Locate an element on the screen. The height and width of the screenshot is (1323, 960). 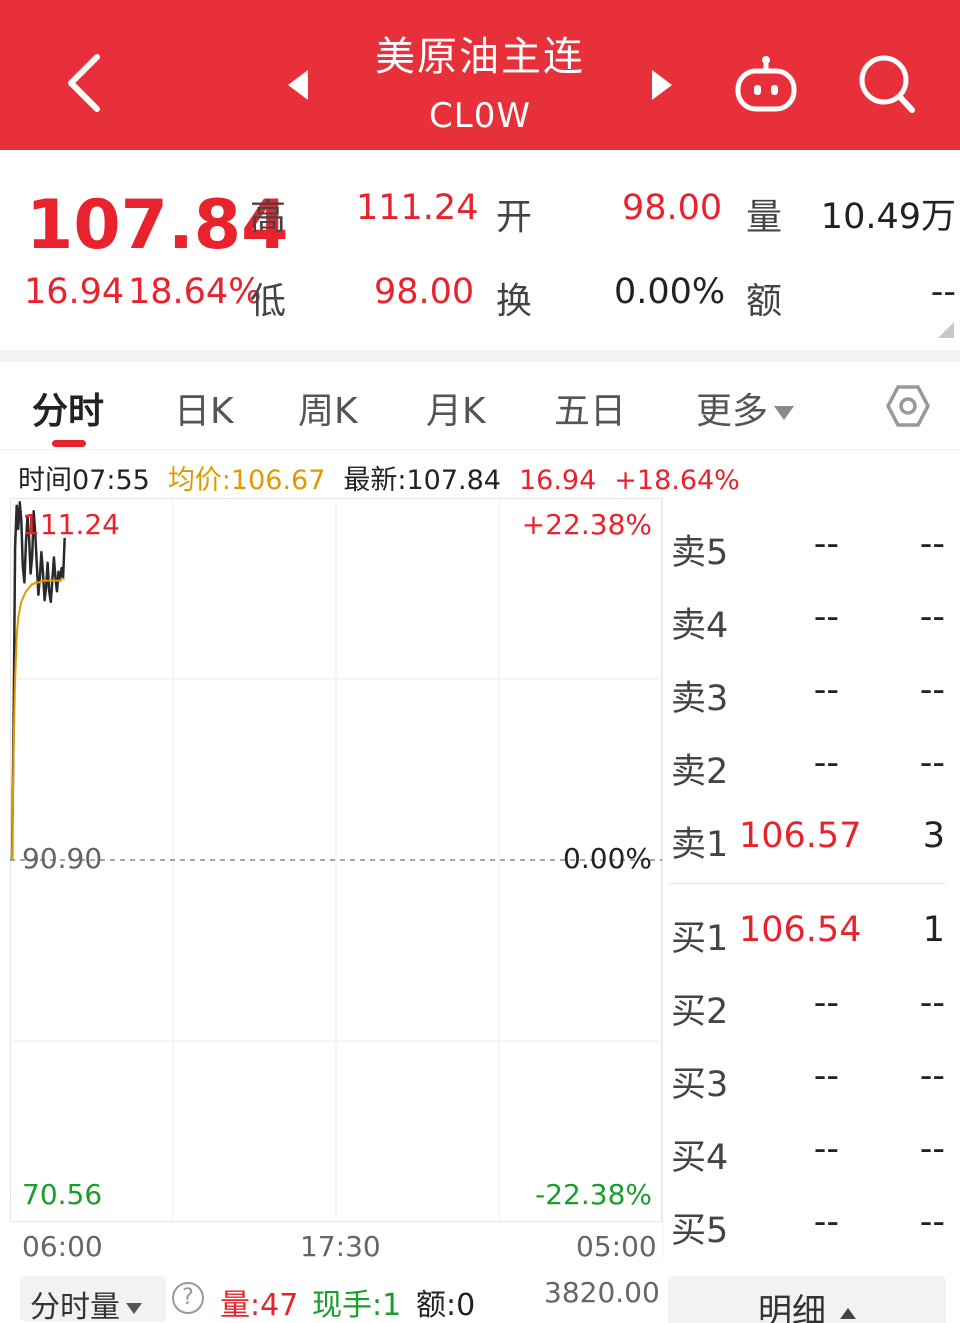
help-icon: ? is located at coordinates (188, 1298).